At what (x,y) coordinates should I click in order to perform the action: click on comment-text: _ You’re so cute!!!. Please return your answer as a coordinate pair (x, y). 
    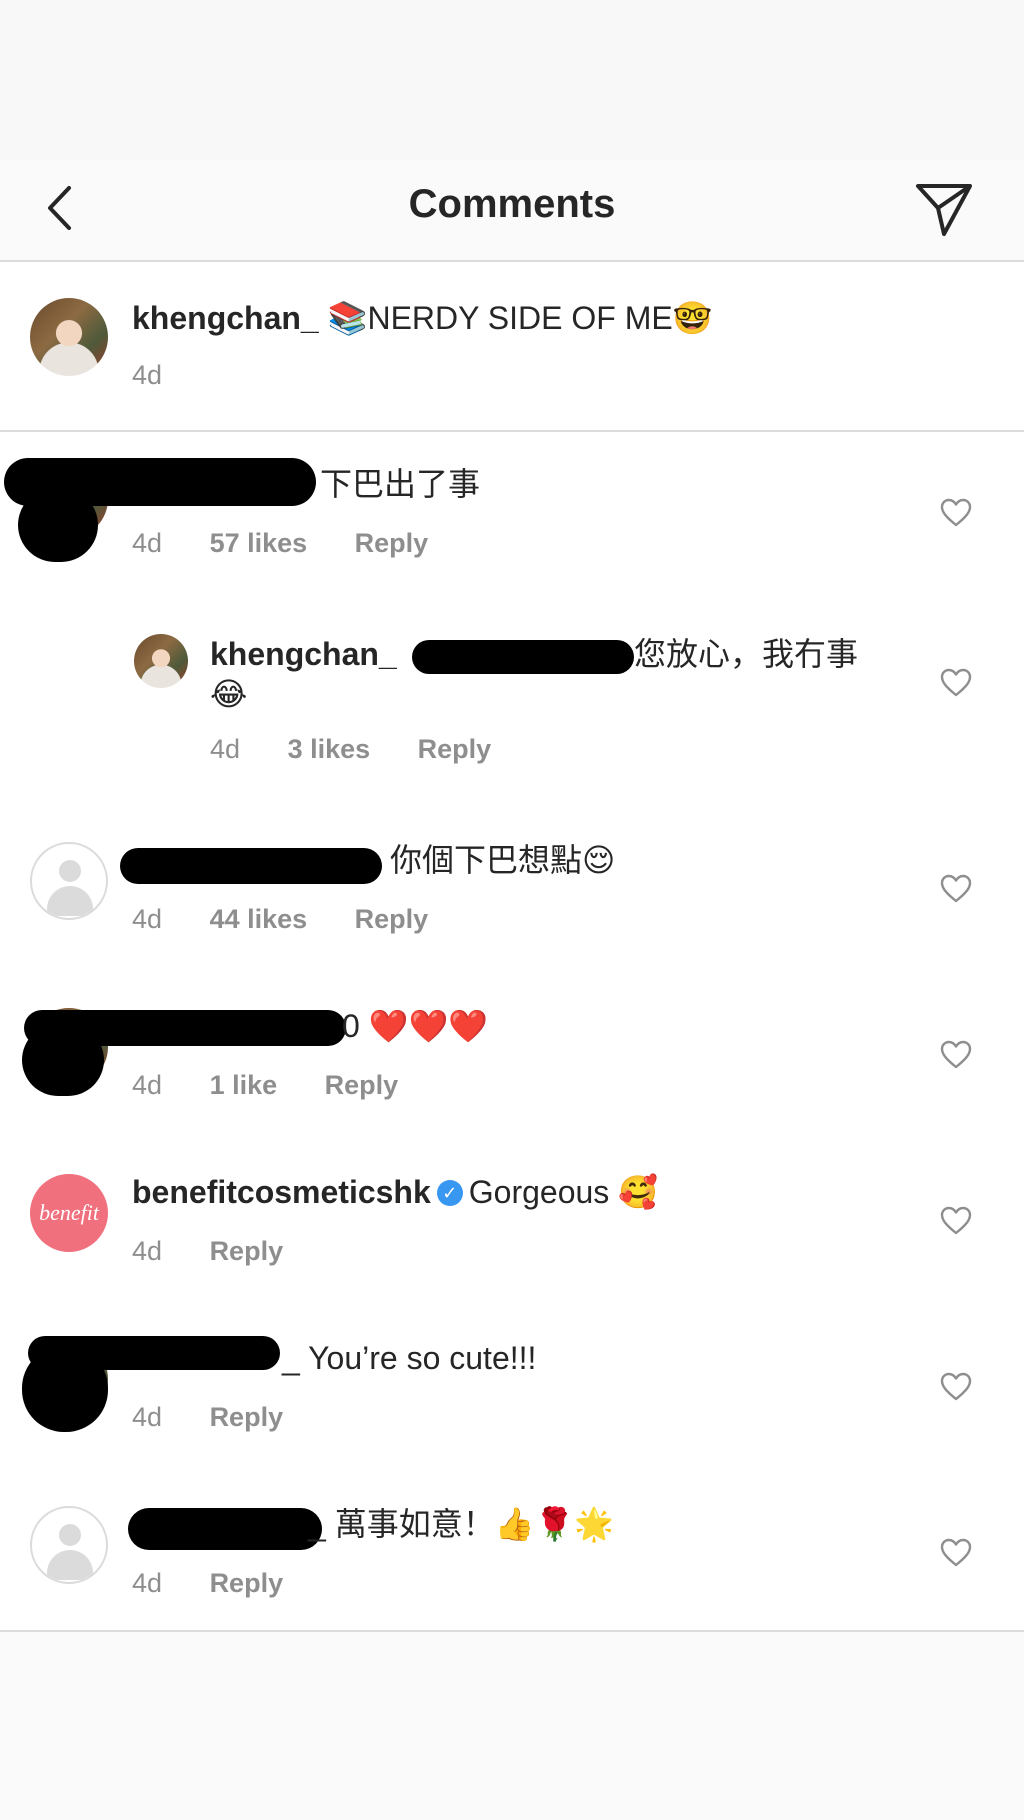
    Looking at the image, I should click on (409, 1358).